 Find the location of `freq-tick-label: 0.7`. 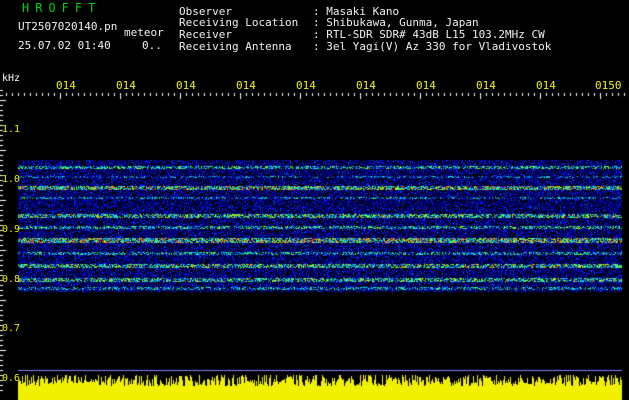

freq-tick-label: 0.7 is located at coordinates (11, 328).